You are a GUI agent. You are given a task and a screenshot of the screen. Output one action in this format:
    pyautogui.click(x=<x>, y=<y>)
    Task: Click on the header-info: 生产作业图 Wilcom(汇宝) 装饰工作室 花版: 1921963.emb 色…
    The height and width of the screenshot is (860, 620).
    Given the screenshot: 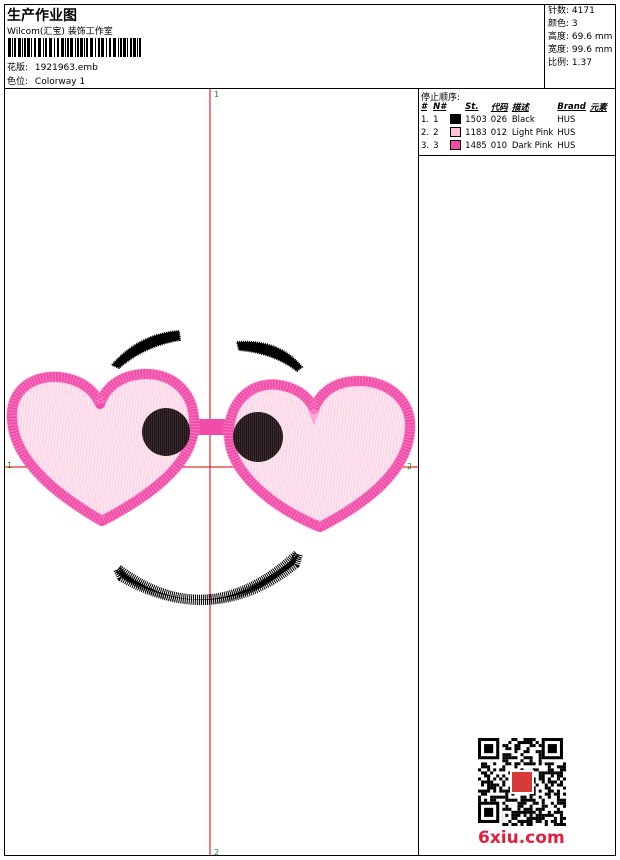 What is the action you would take?
    pyautogui.click(x=274, y=46)
    